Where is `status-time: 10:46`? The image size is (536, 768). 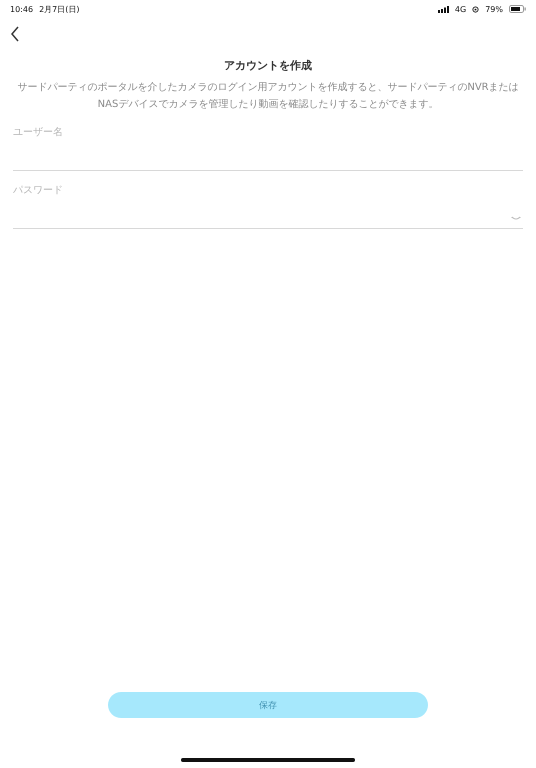 status-time: 10:46 is located at coordinates (22, 9).